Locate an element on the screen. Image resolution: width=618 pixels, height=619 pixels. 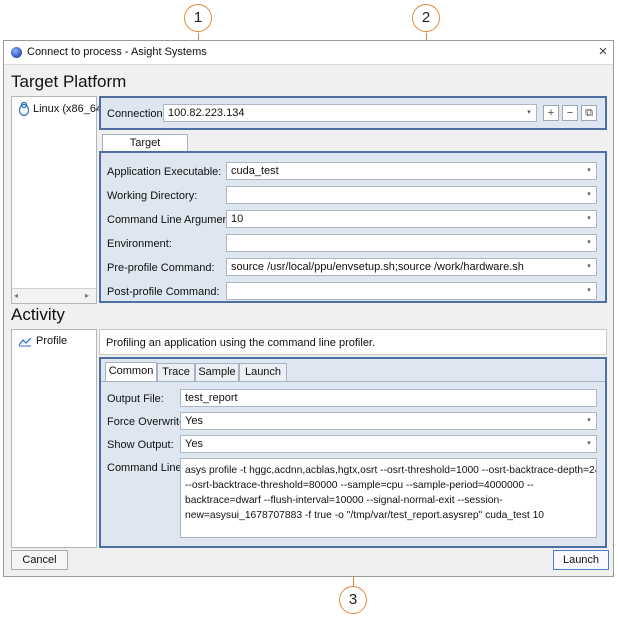
scroll-right-icon: ▸ is located at coordinates (87, 295).